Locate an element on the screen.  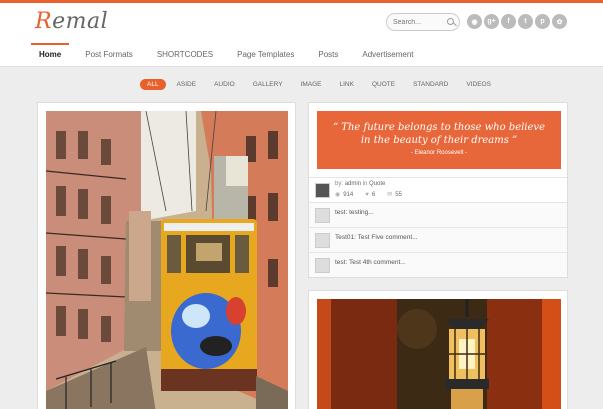
byline-prefix: by: is located at coordinates (339, 184).